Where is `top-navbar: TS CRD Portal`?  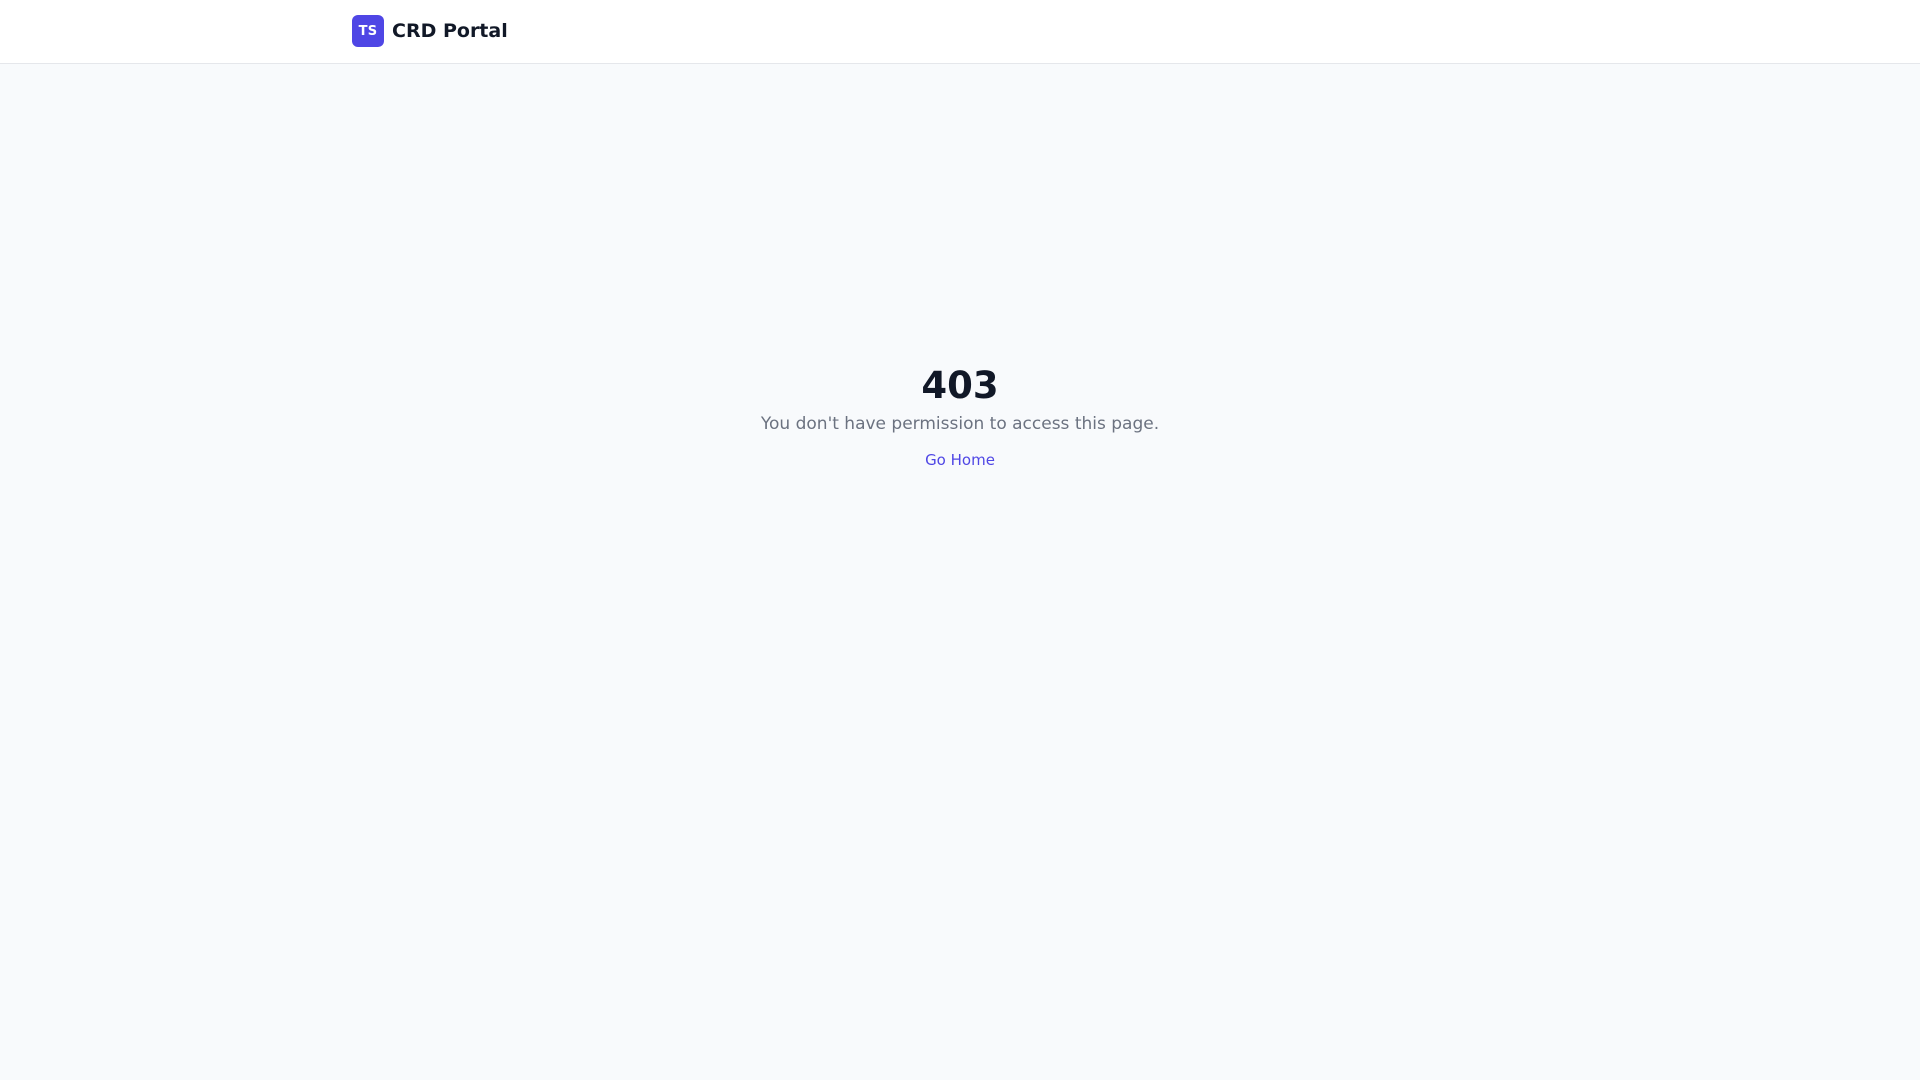
top-navbar: TS CRD Portal is located at coordinates (960, 32).